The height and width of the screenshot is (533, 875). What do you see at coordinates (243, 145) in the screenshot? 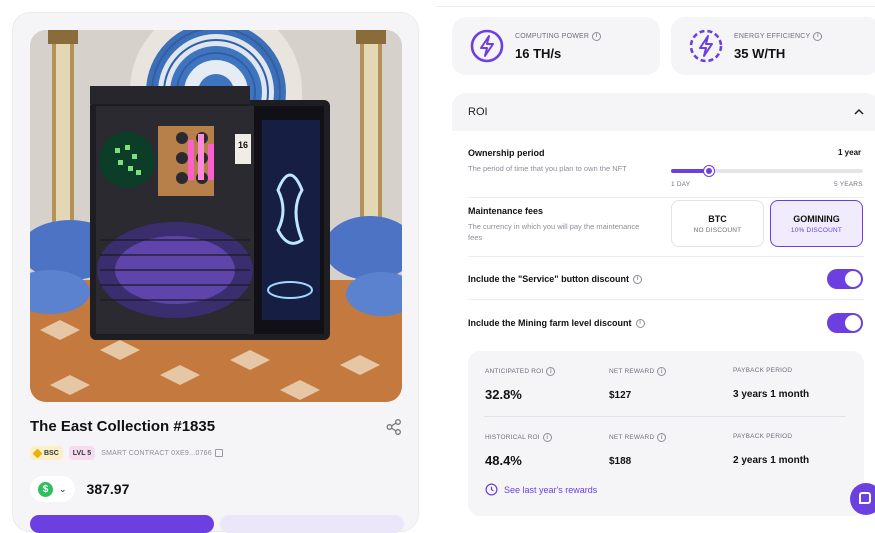
I see `svg-text: 16` at bounding box center [243, 145].